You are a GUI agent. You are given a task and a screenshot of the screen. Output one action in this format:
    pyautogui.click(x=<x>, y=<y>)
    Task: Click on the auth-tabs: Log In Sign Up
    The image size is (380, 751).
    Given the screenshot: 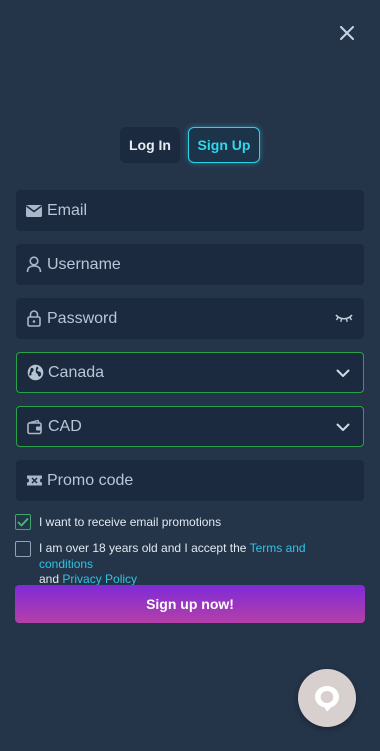 What is the action you would take?
    pyautogui.click(x=190, y=145)
    